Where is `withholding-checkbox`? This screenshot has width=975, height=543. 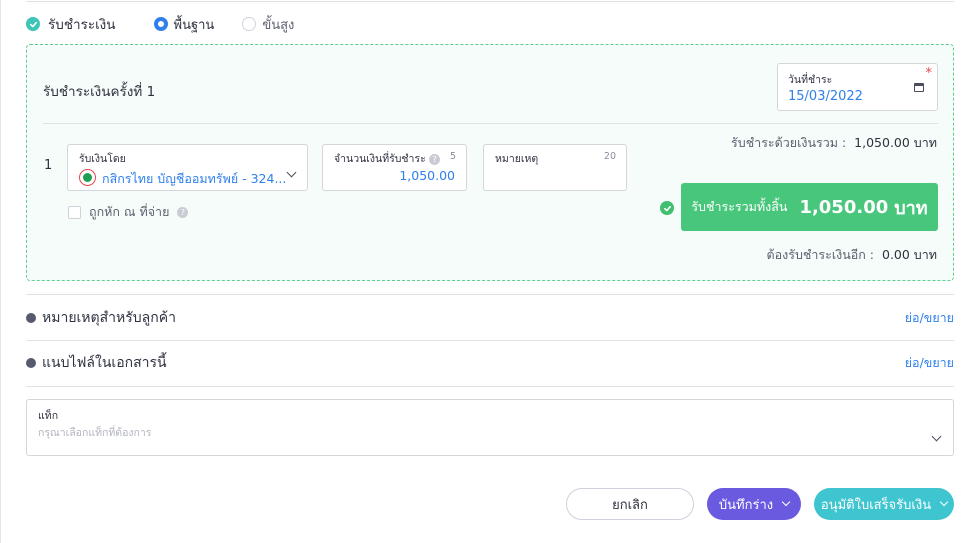 withholding-checkbox is located at coordinates (74, 212).